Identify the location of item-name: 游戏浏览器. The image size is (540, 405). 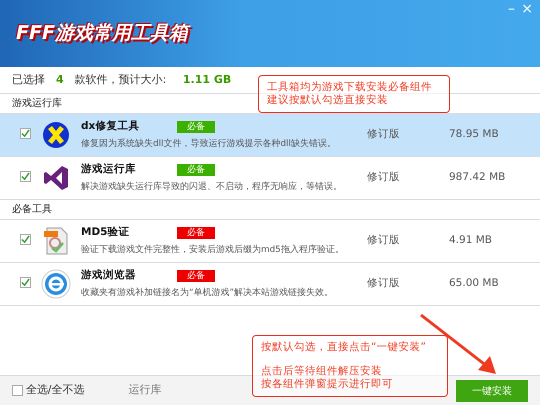
(109, 275).